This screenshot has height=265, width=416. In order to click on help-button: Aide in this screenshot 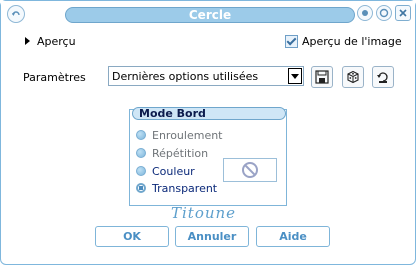, I will do `click(293, 236)`.